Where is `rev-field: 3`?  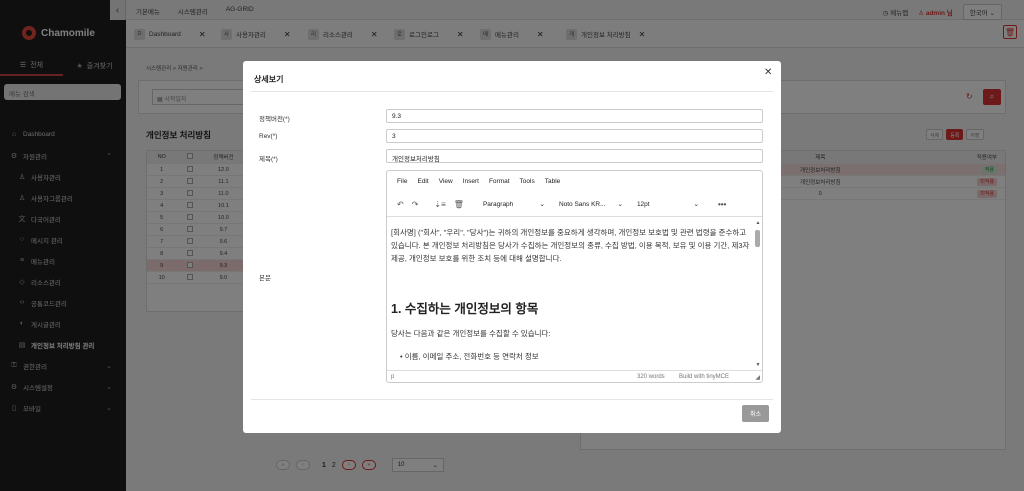
rev-field: 3 is located at coordinates (574, 136).